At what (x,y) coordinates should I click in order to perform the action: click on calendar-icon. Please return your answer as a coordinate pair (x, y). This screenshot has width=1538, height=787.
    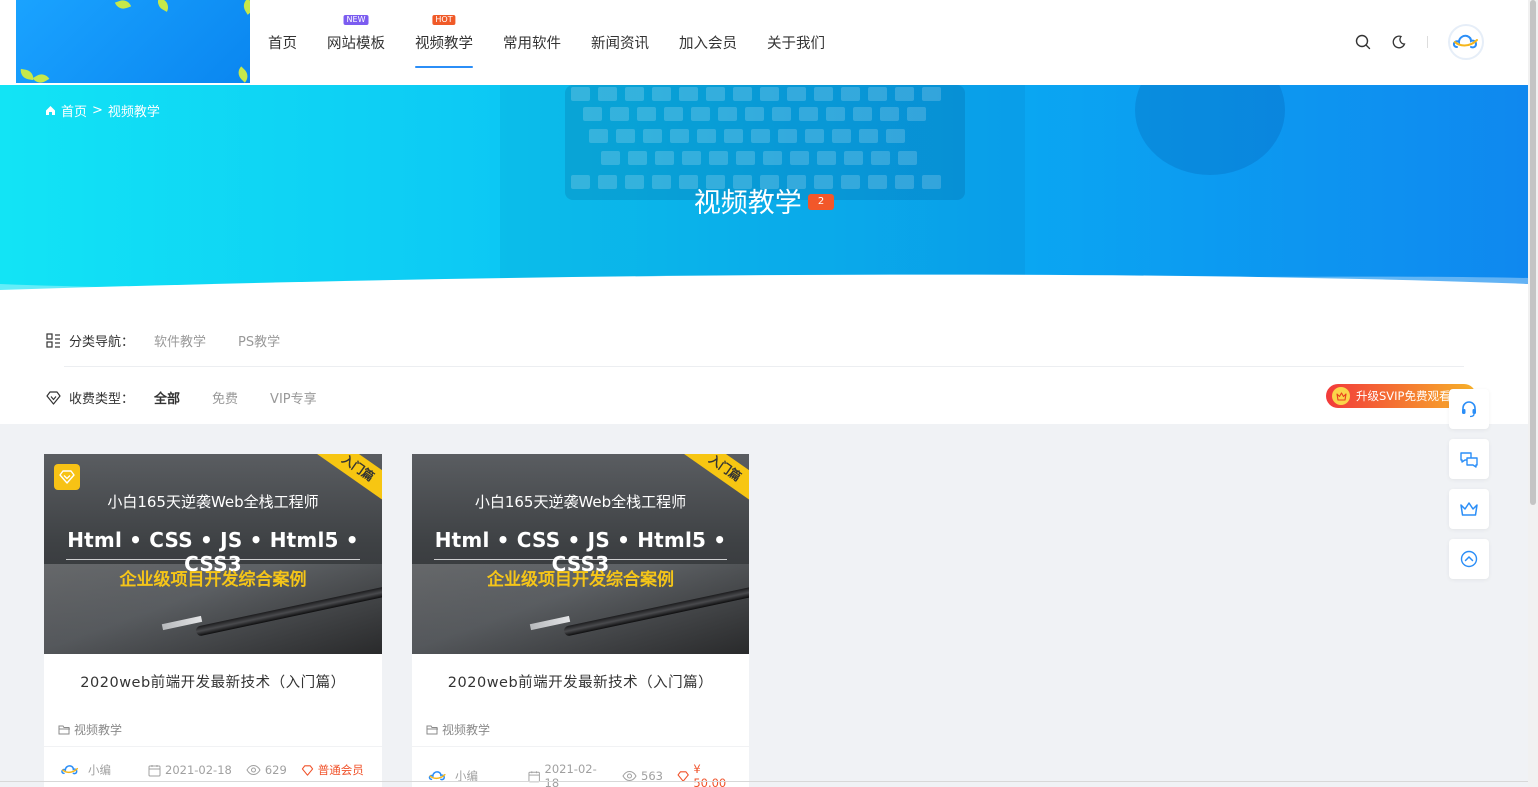
    Looking at the image, I should click on (154, 770).